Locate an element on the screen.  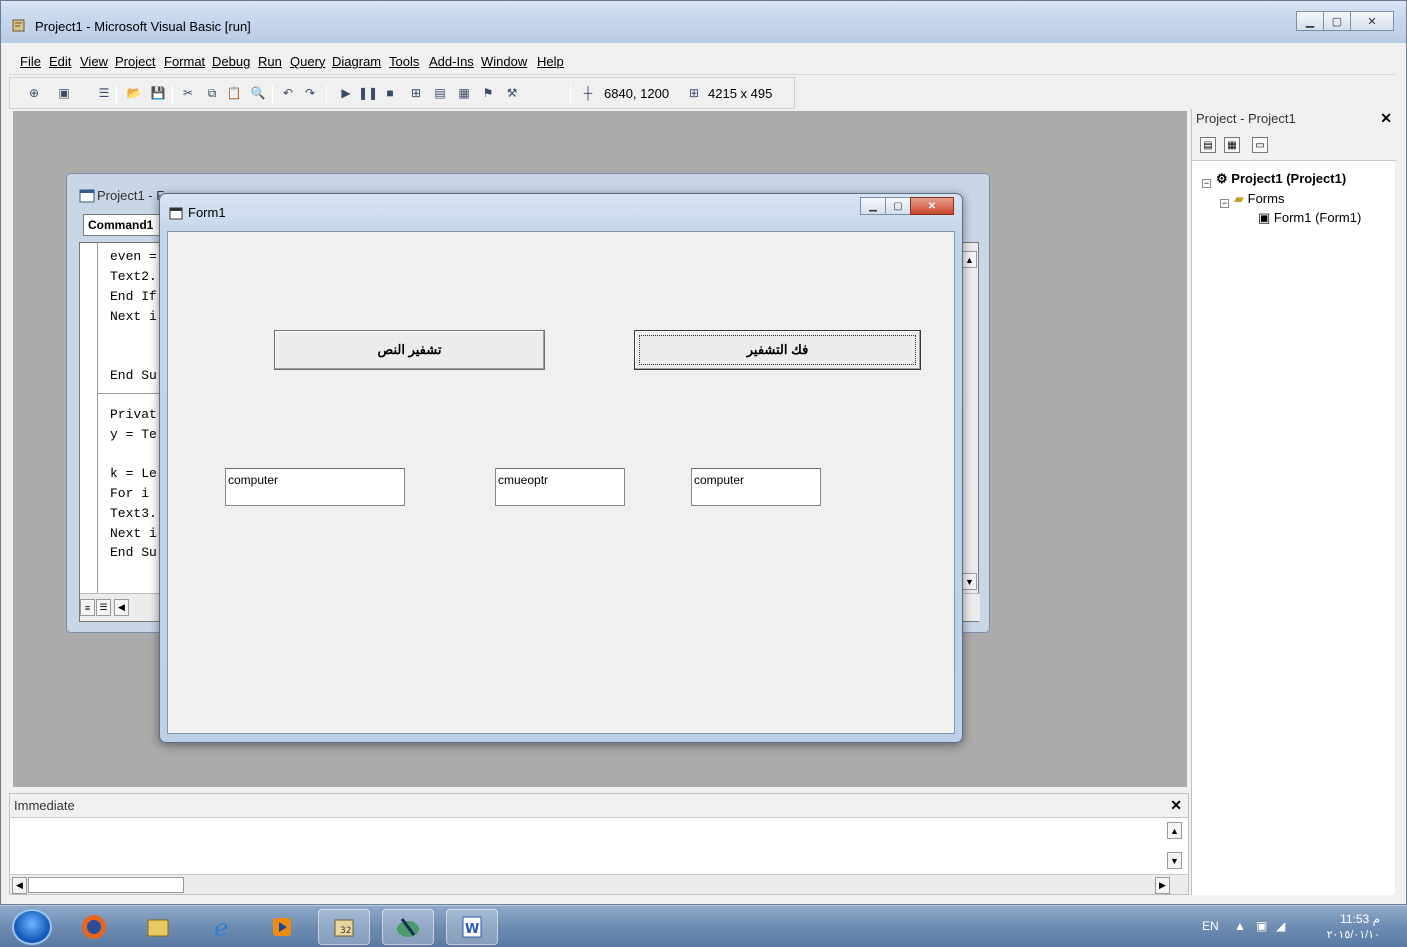
tree-forms-folder: ▰ Forms is located at coordinates (1259, 199).